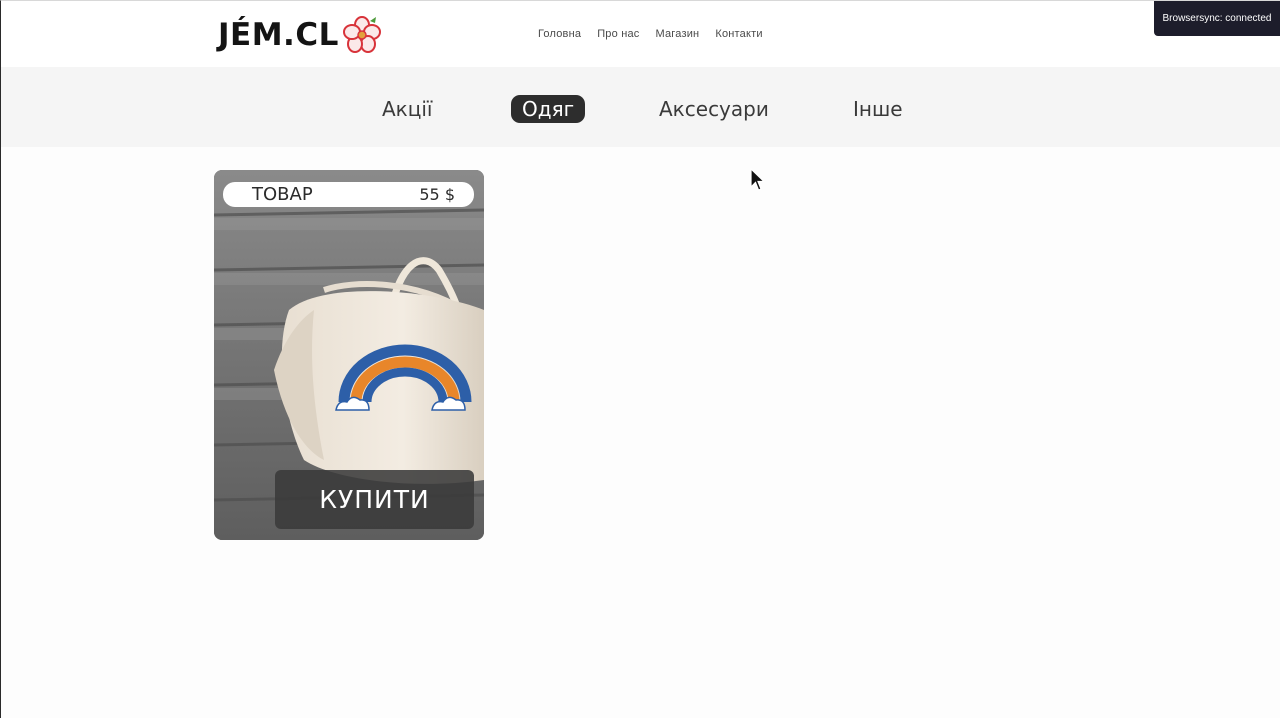 This screenshot has height=718, width=1280. Describe the element at coordinates (349, 355) in the screenshot. I see `product-card: ТОВАР 55 $ КУПИТИ` at that location.